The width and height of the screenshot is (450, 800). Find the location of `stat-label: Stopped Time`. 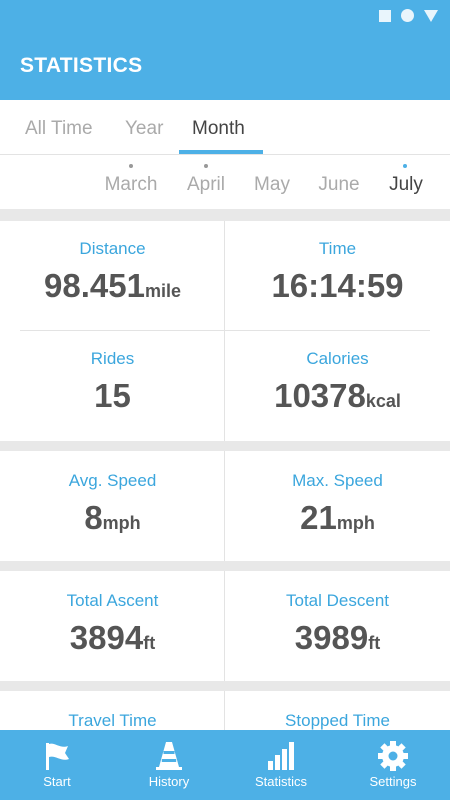

stat-label: Stopped Time is located at coordinates (337, 720).